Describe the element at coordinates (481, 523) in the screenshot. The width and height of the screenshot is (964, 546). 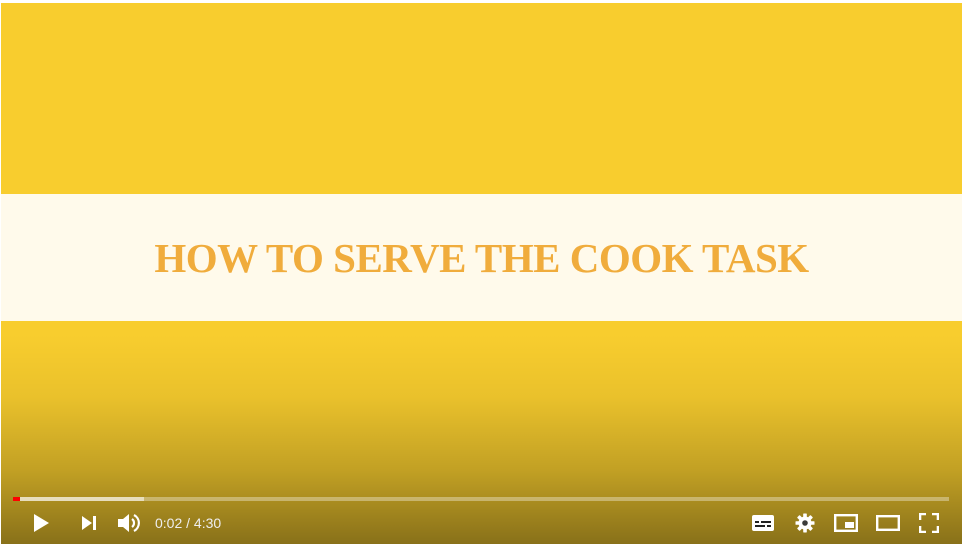
I see `control-bar: 0:02 / 4:30` at that location.